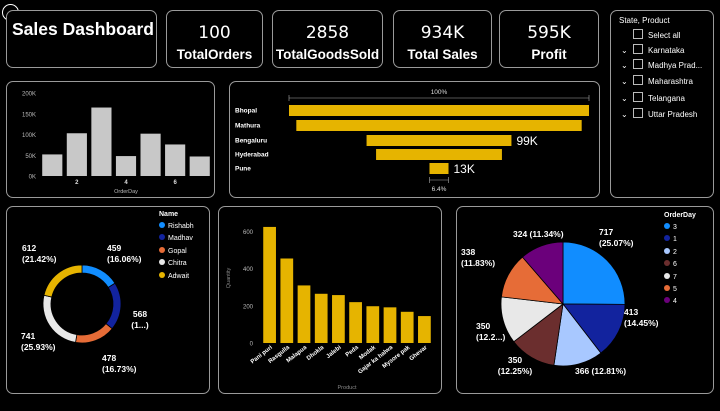 Image resolution: width=720 pixels, height=411 pixels. I want to click on legend-item: Chitra, so click(173, 263).